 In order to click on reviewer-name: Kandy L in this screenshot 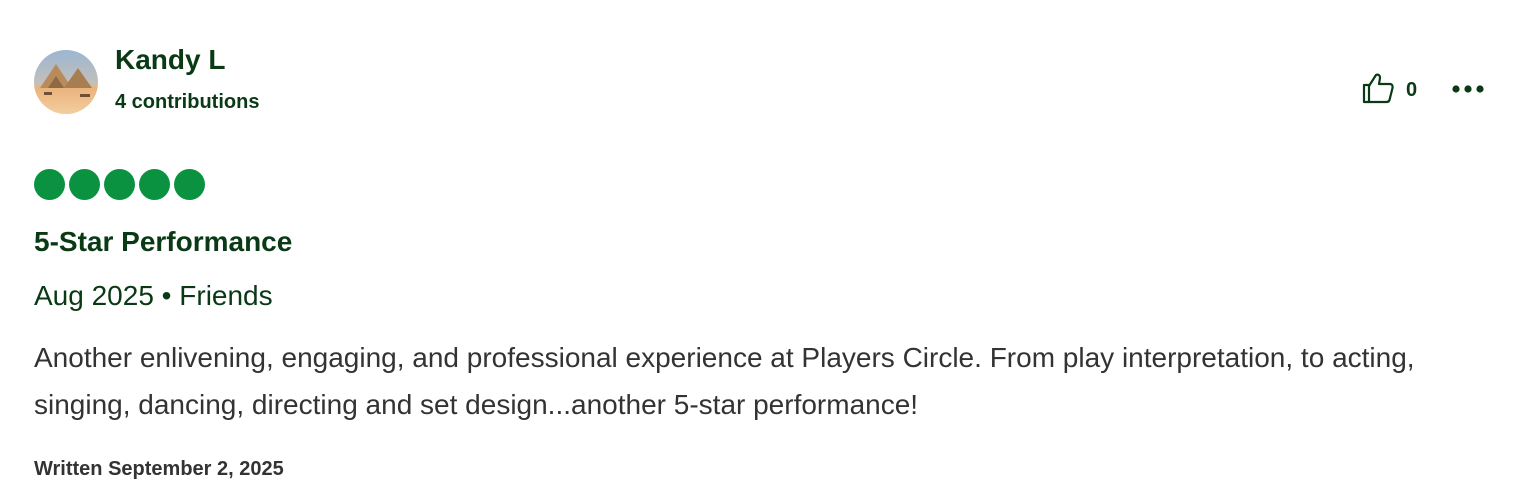, I will do `click(170, 60)`.